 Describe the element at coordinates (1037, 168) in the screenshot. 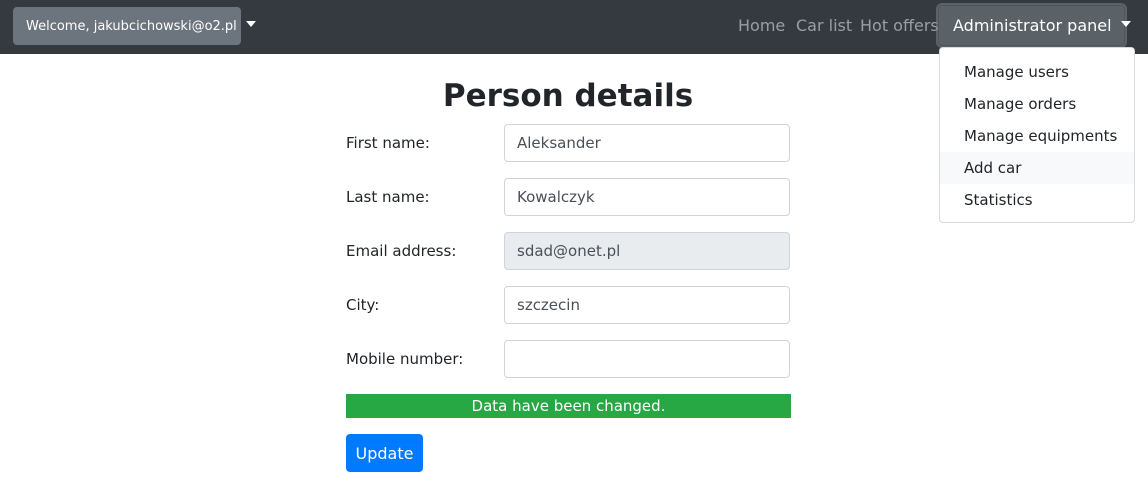

I see `menu-item-add-car: Add car` at that location.